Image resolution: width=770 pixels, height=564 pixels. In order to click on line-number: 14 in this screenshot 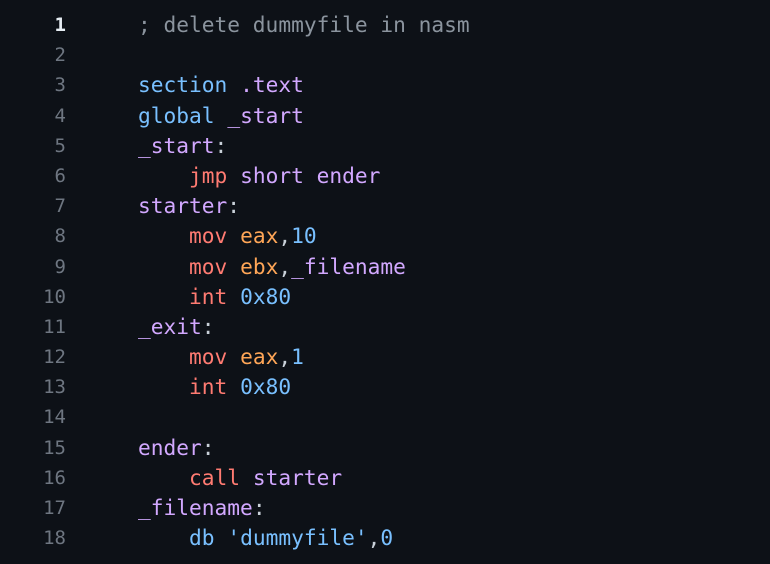, I will do `click(54, 417)`.